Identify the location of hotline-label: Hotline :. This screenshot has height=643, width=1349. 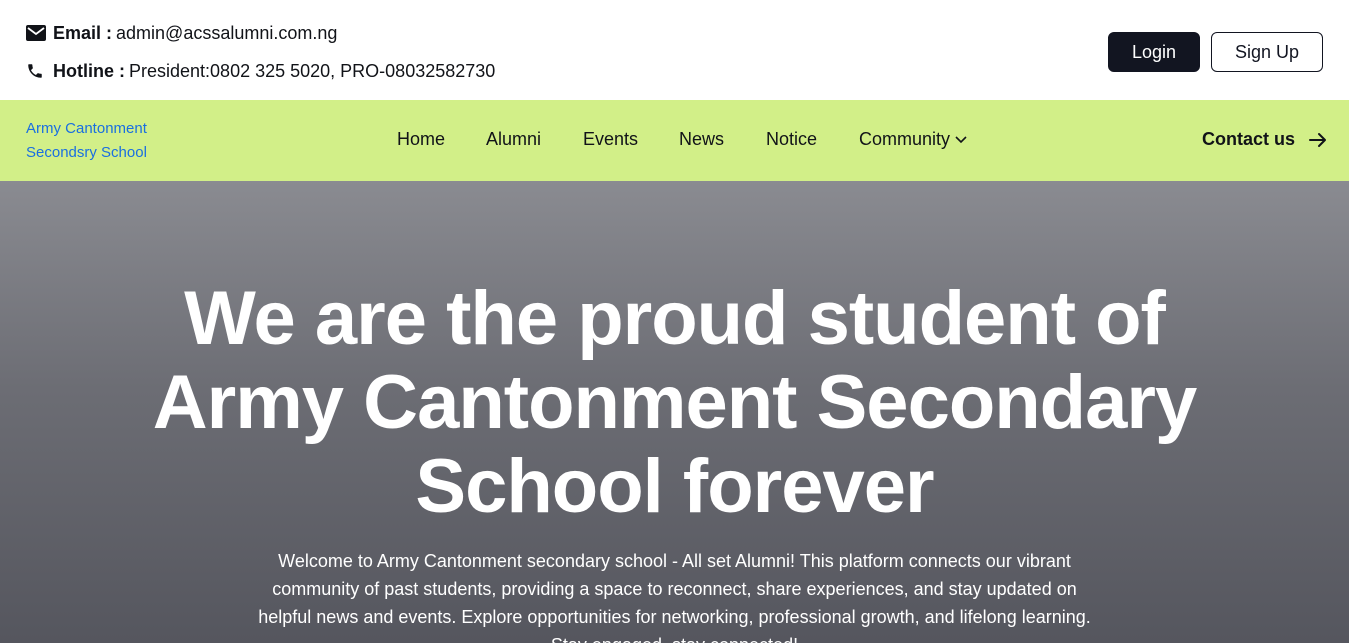
(89, 70).